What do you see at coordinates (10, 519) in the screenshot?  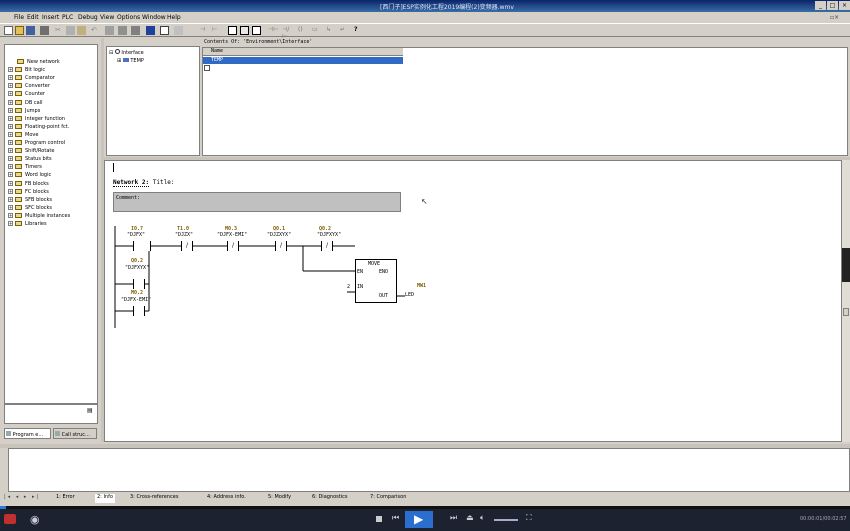 I see `record-icon` at bounding box center [10, 519].